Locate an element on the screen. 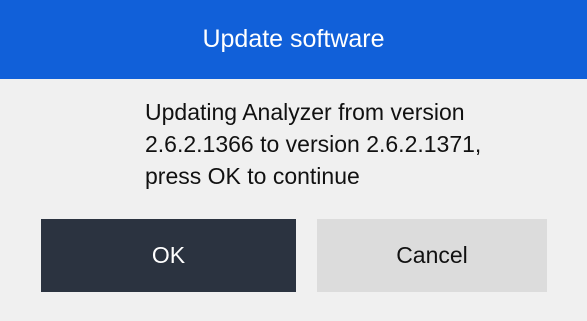 The image size is (587, 321). message-line-1: Updating Analyzer from version is located at coordinates (305, 112).